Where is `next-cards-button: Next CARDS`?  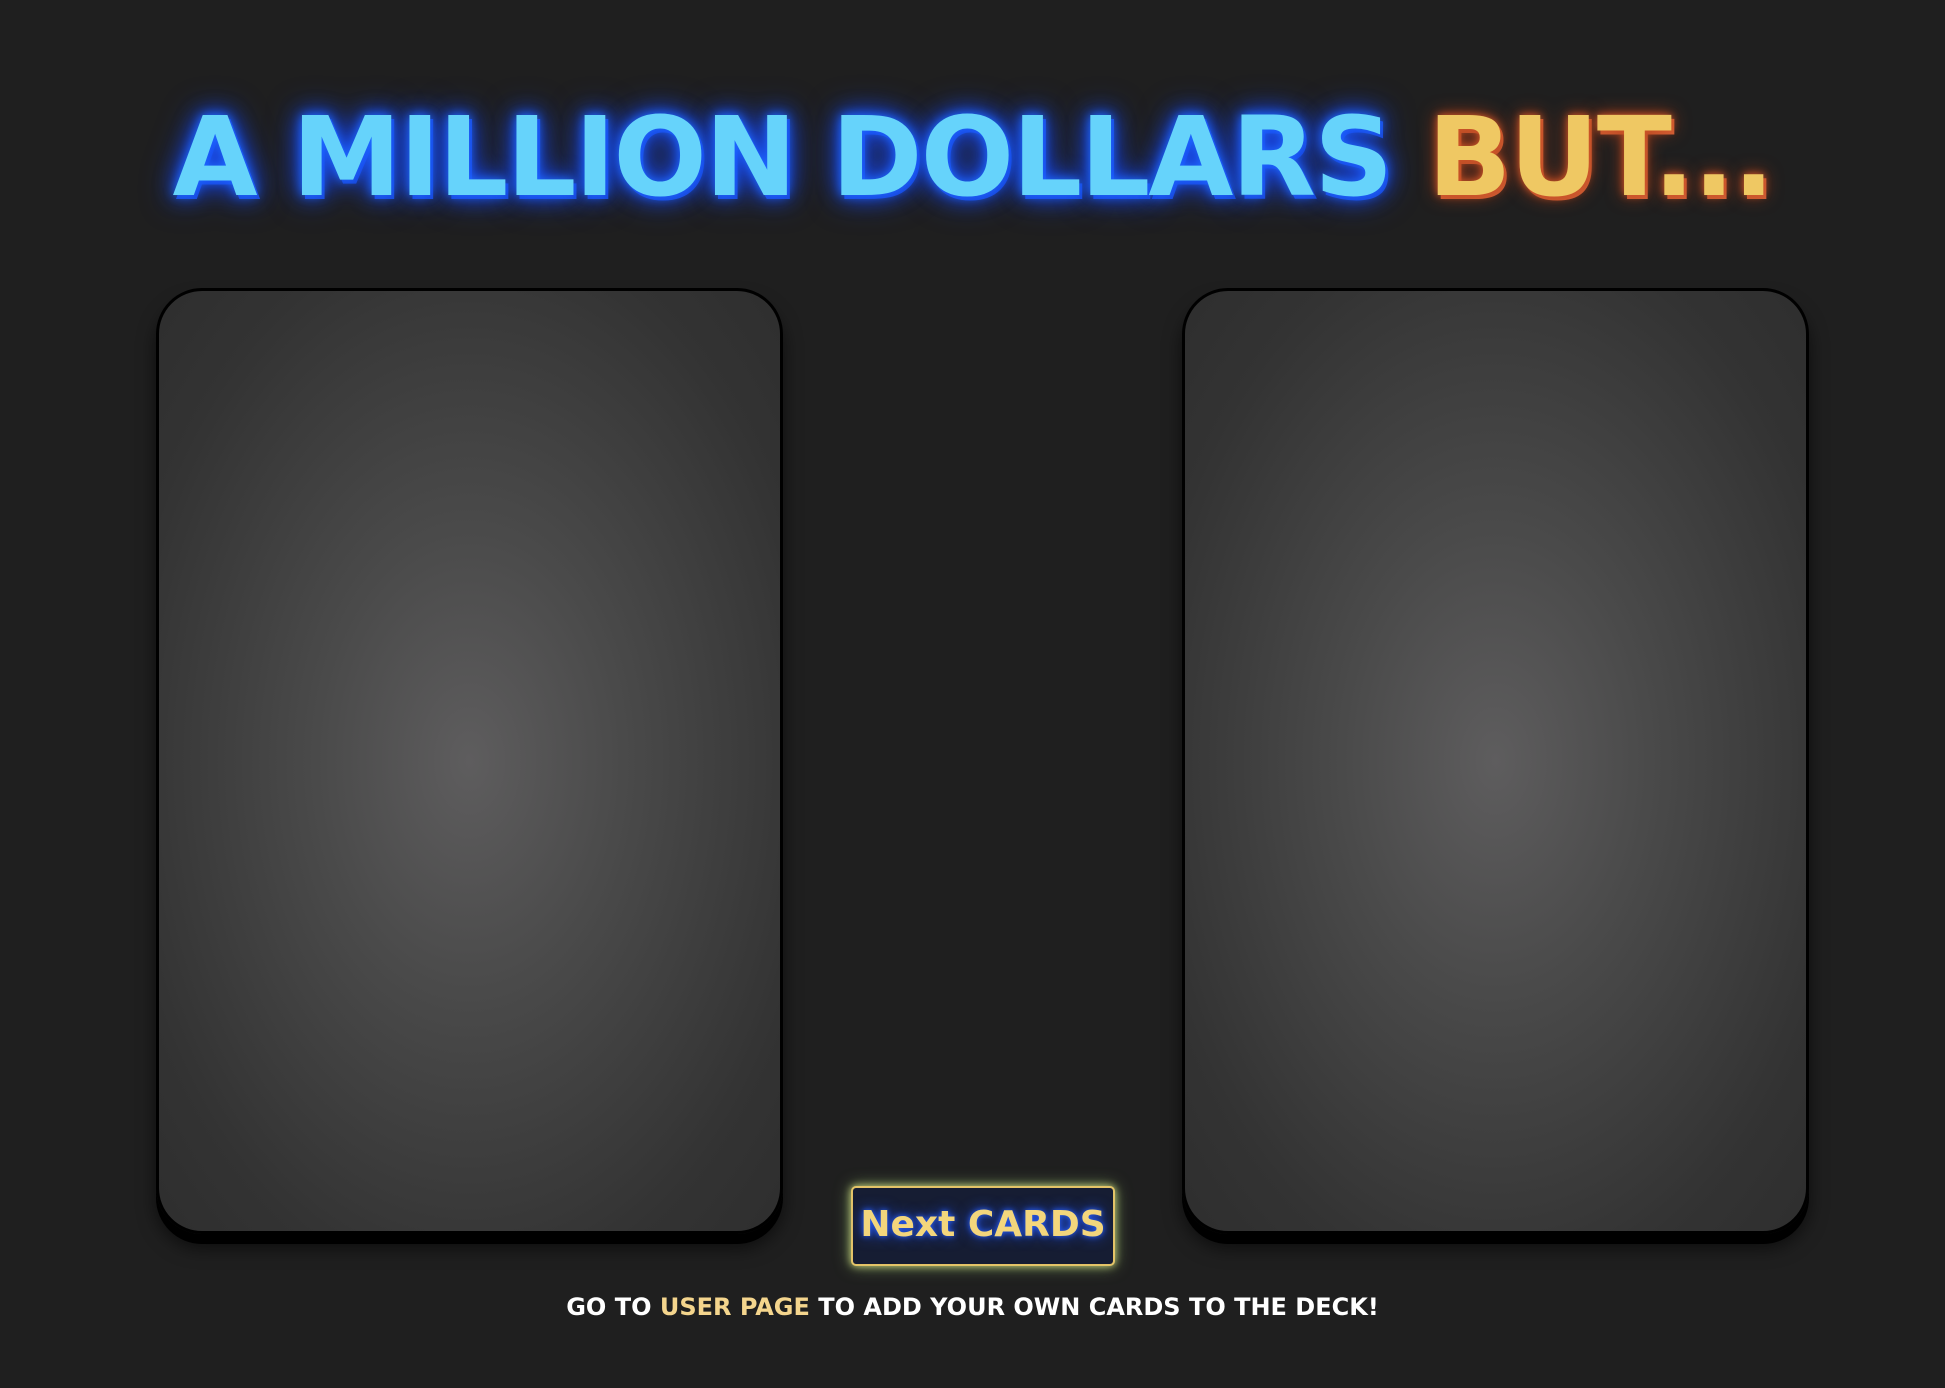 next-cards-button: Next CARDS is located at coordinates (983, 1226).